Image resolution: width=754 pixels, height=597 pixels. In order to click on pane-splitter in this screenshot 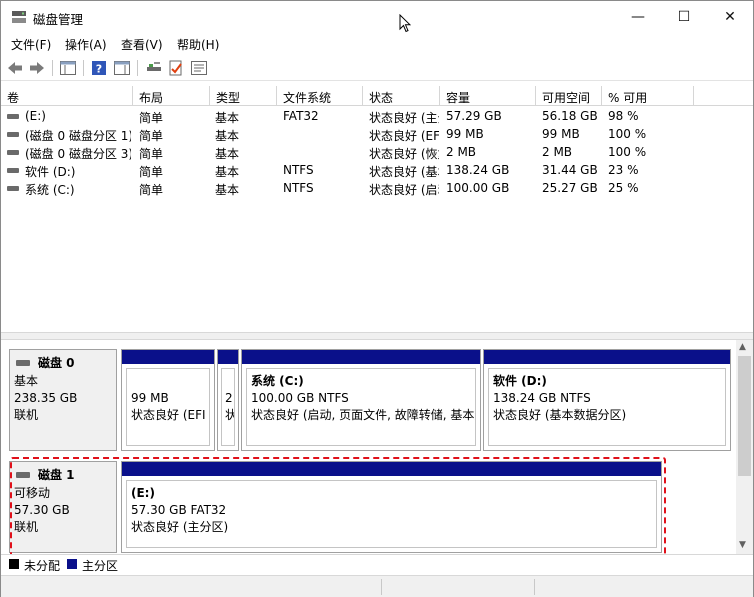, I will do `click(377, 336)`.